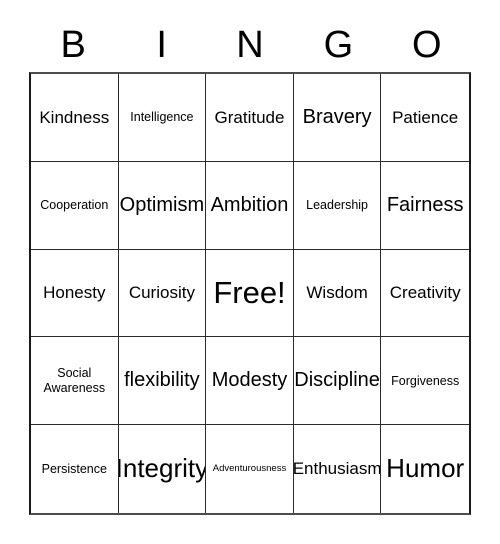  I want to click on bingo-cell: Modesty, so click(250, 381).